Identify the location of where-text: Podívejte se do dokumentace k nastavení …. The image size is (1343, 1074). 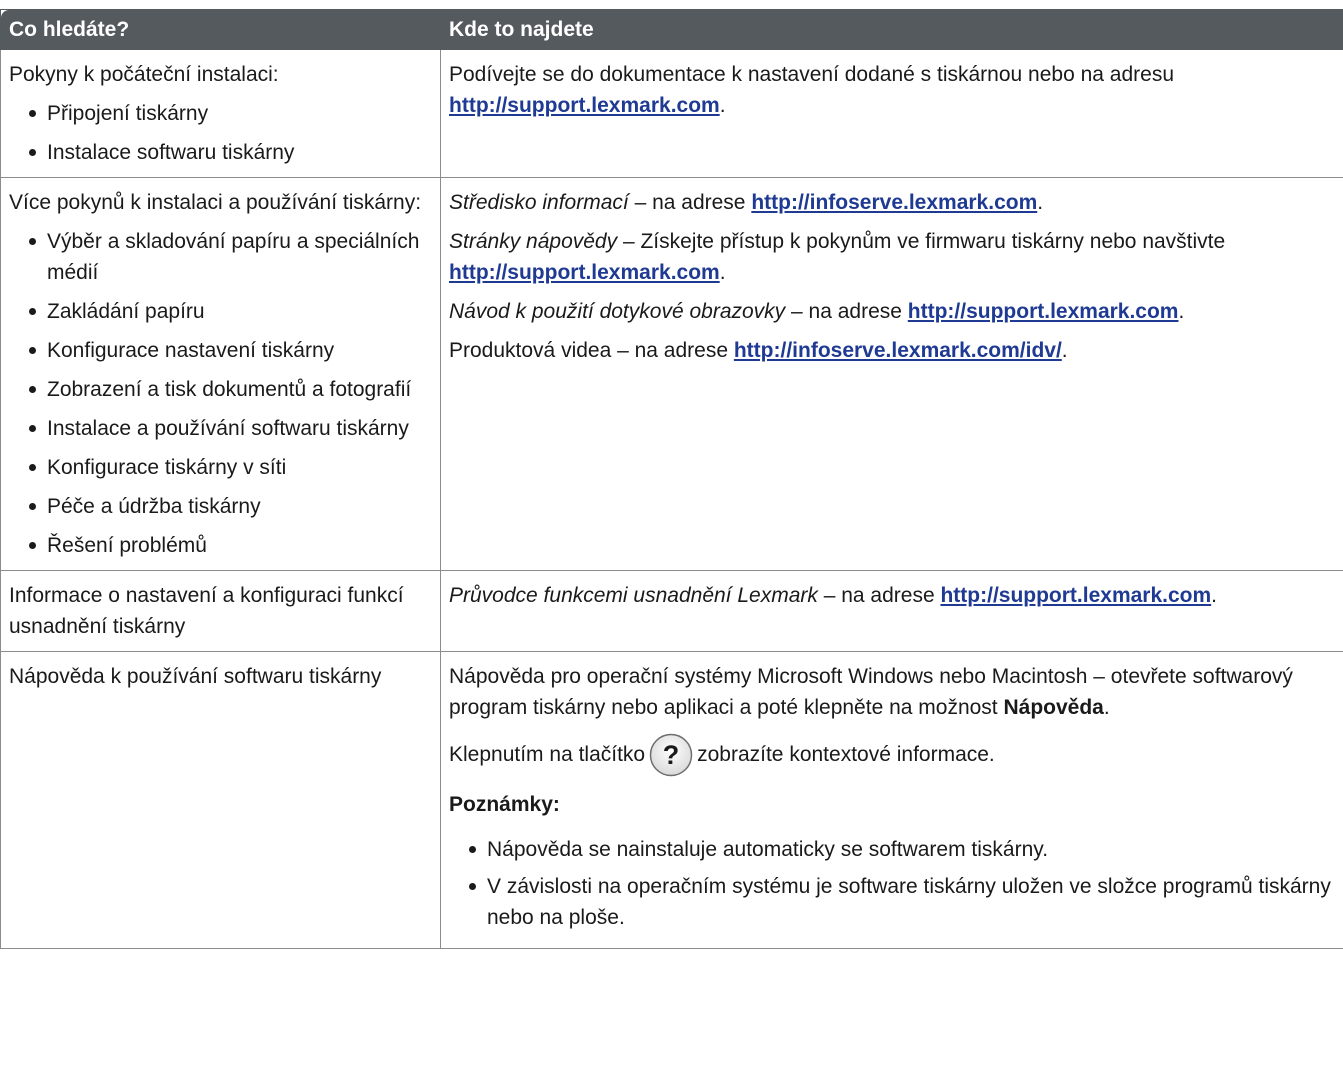
(811, 90).